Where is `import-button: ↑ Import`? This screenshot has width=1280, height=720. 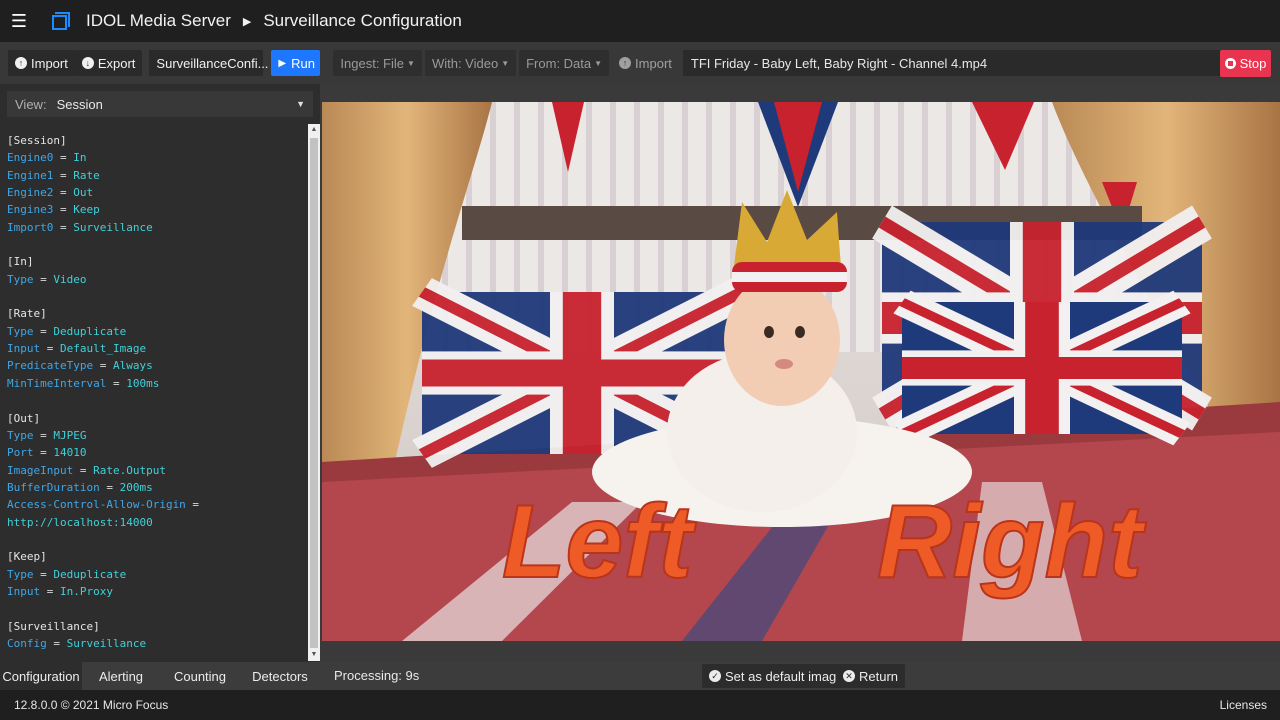 import-button: ↑ Import is located at coordinates (41, 63).